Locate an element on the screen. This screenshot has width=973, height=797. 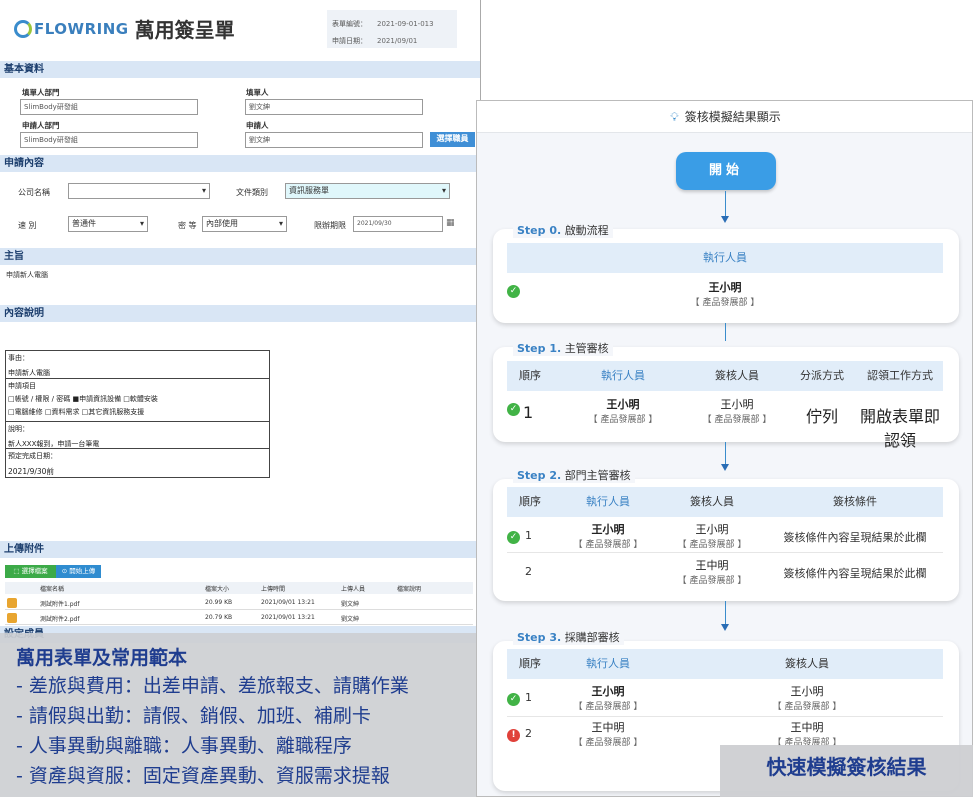
section-content: 申請內容 is located at coordinates (240, 163).